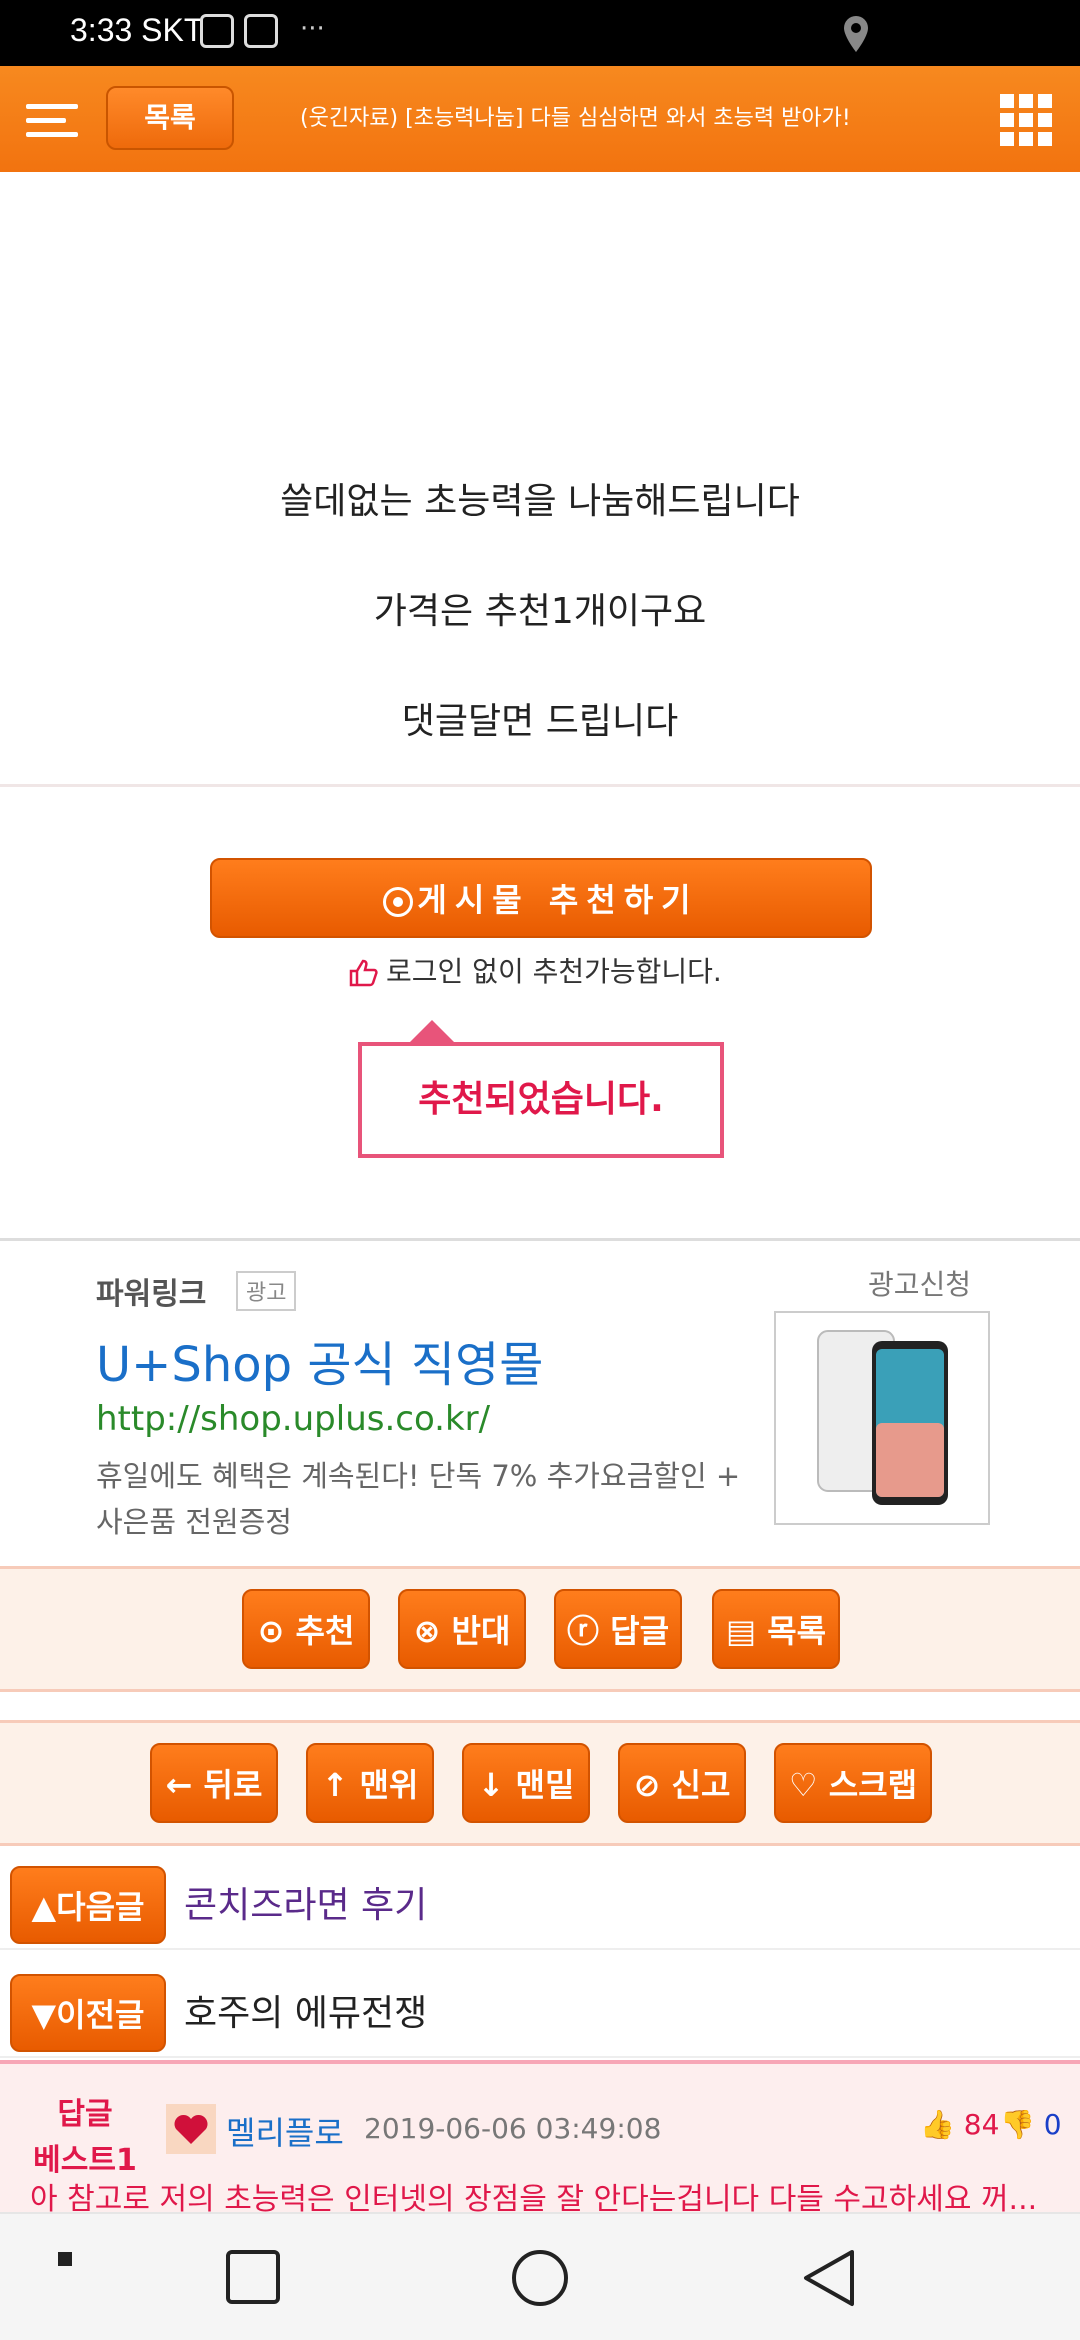 Image resolution: width=1080 pixels, height=2340 pixels. What do you see at coordinates (305, 2010) in the screenshot?
I see `prev-post-title: 호주의 에뮤전쟁` at bounding box center [305, 2010].